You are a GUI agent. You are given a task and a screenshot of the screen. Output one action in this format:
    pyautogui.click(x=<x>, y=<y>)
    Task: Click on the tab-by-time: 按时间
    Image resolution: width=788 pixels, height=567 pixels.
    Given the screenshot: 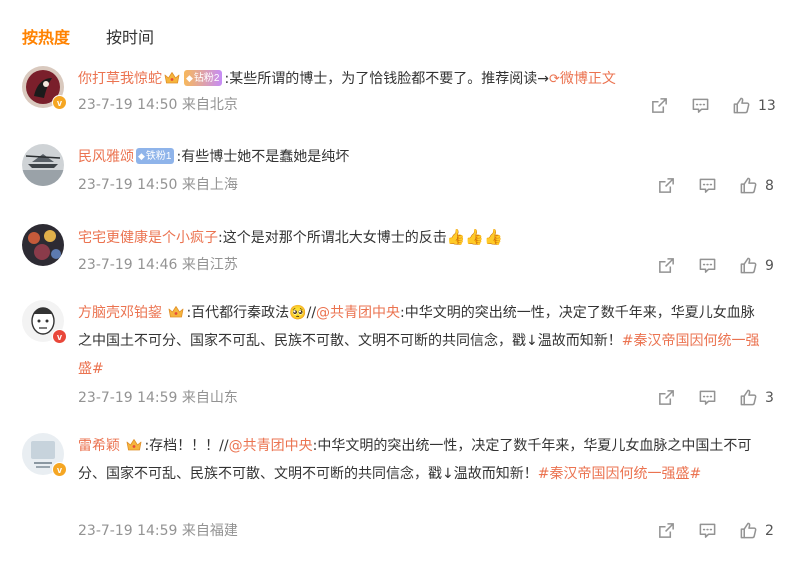 What is the action you would take?
    pyautogui.click(x=130, y=36)
    